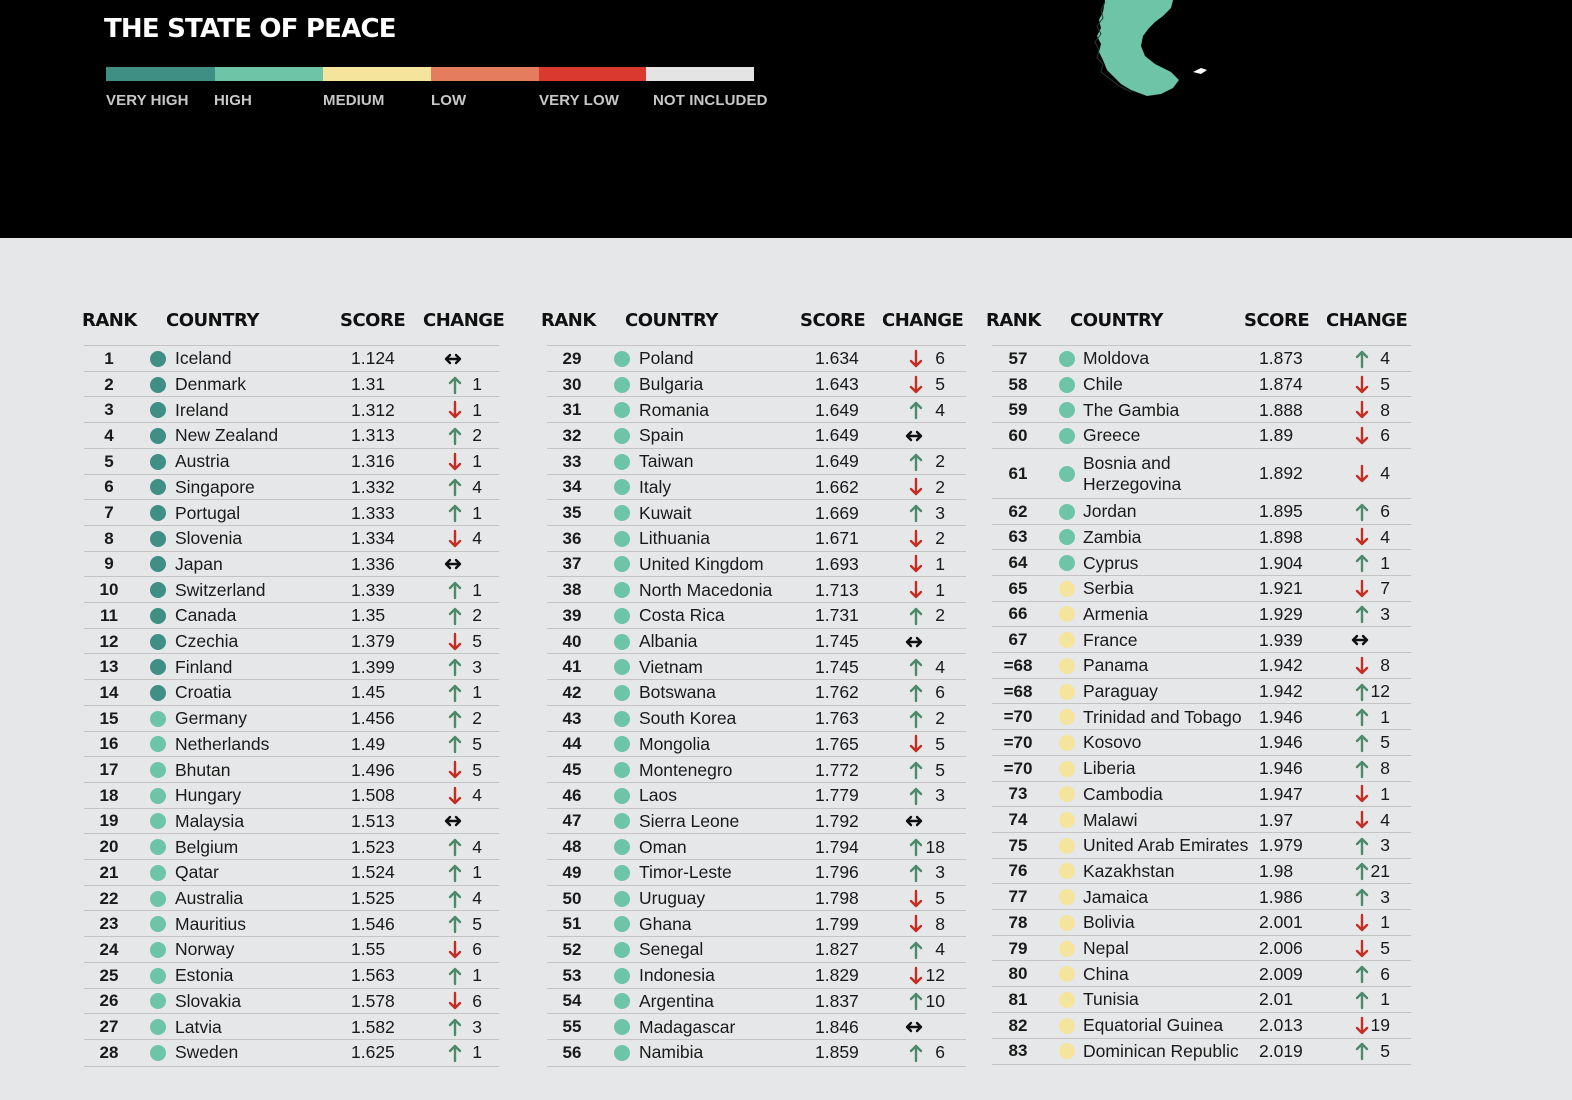 Image resolution: width=1572 pixels, height=1100 pixels. I want to click on country-cell: Switzerland, so click(220, 589).